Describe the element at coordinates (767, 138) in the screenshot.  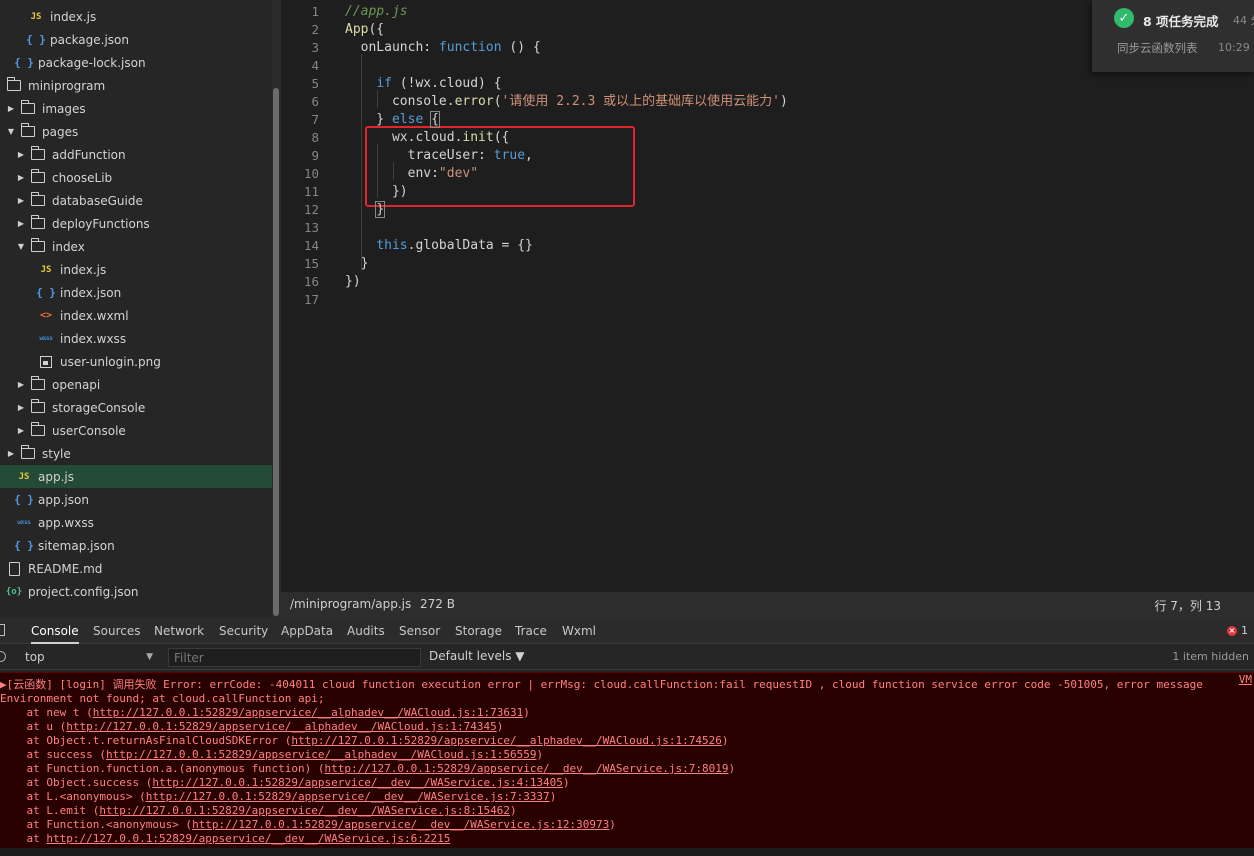
I see `code-line: 8 wx.cloud.init({` at that location.